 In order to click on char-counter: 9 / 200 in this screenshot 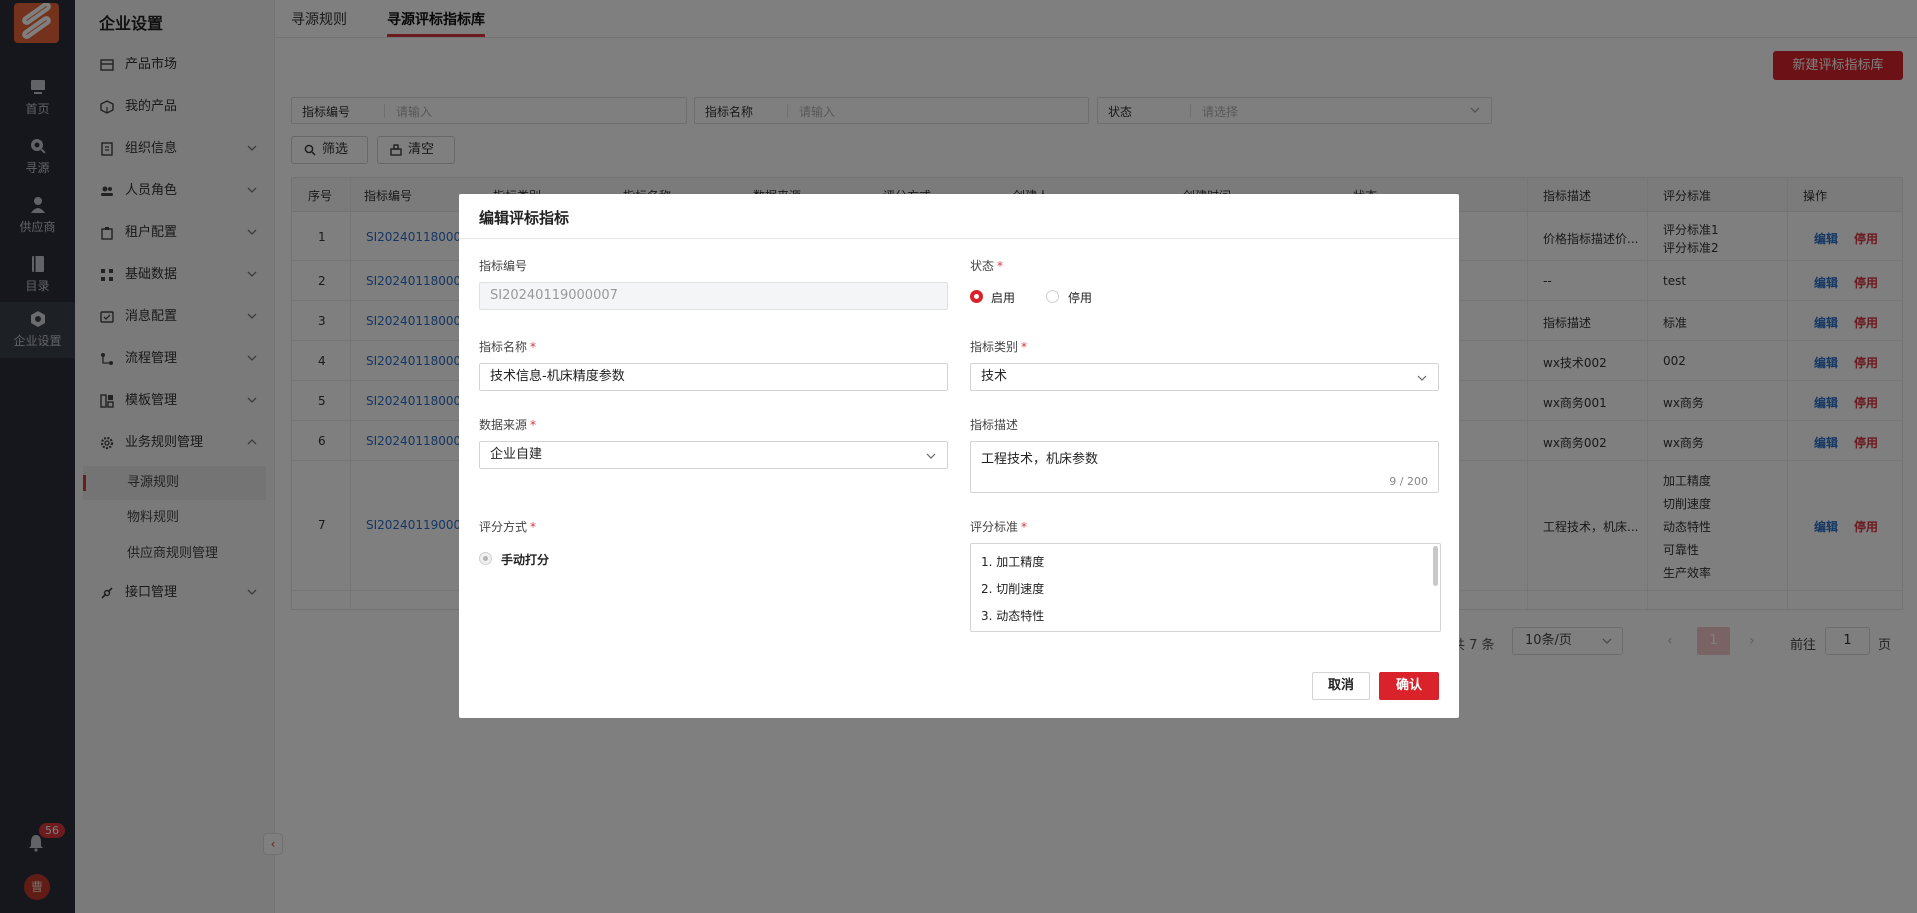, I will do `click(1408, 481)`.